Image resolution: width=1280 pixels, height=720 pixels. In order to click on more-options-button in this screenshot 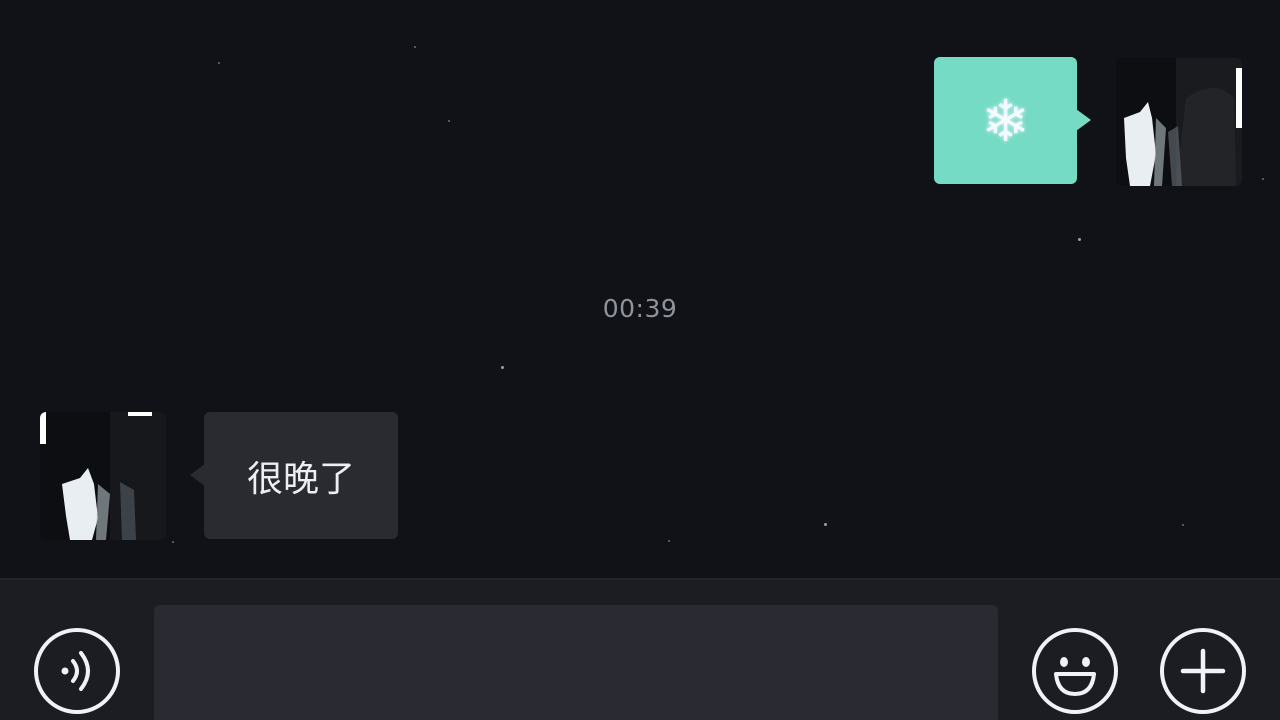, I will do `click(1203, 671)`.